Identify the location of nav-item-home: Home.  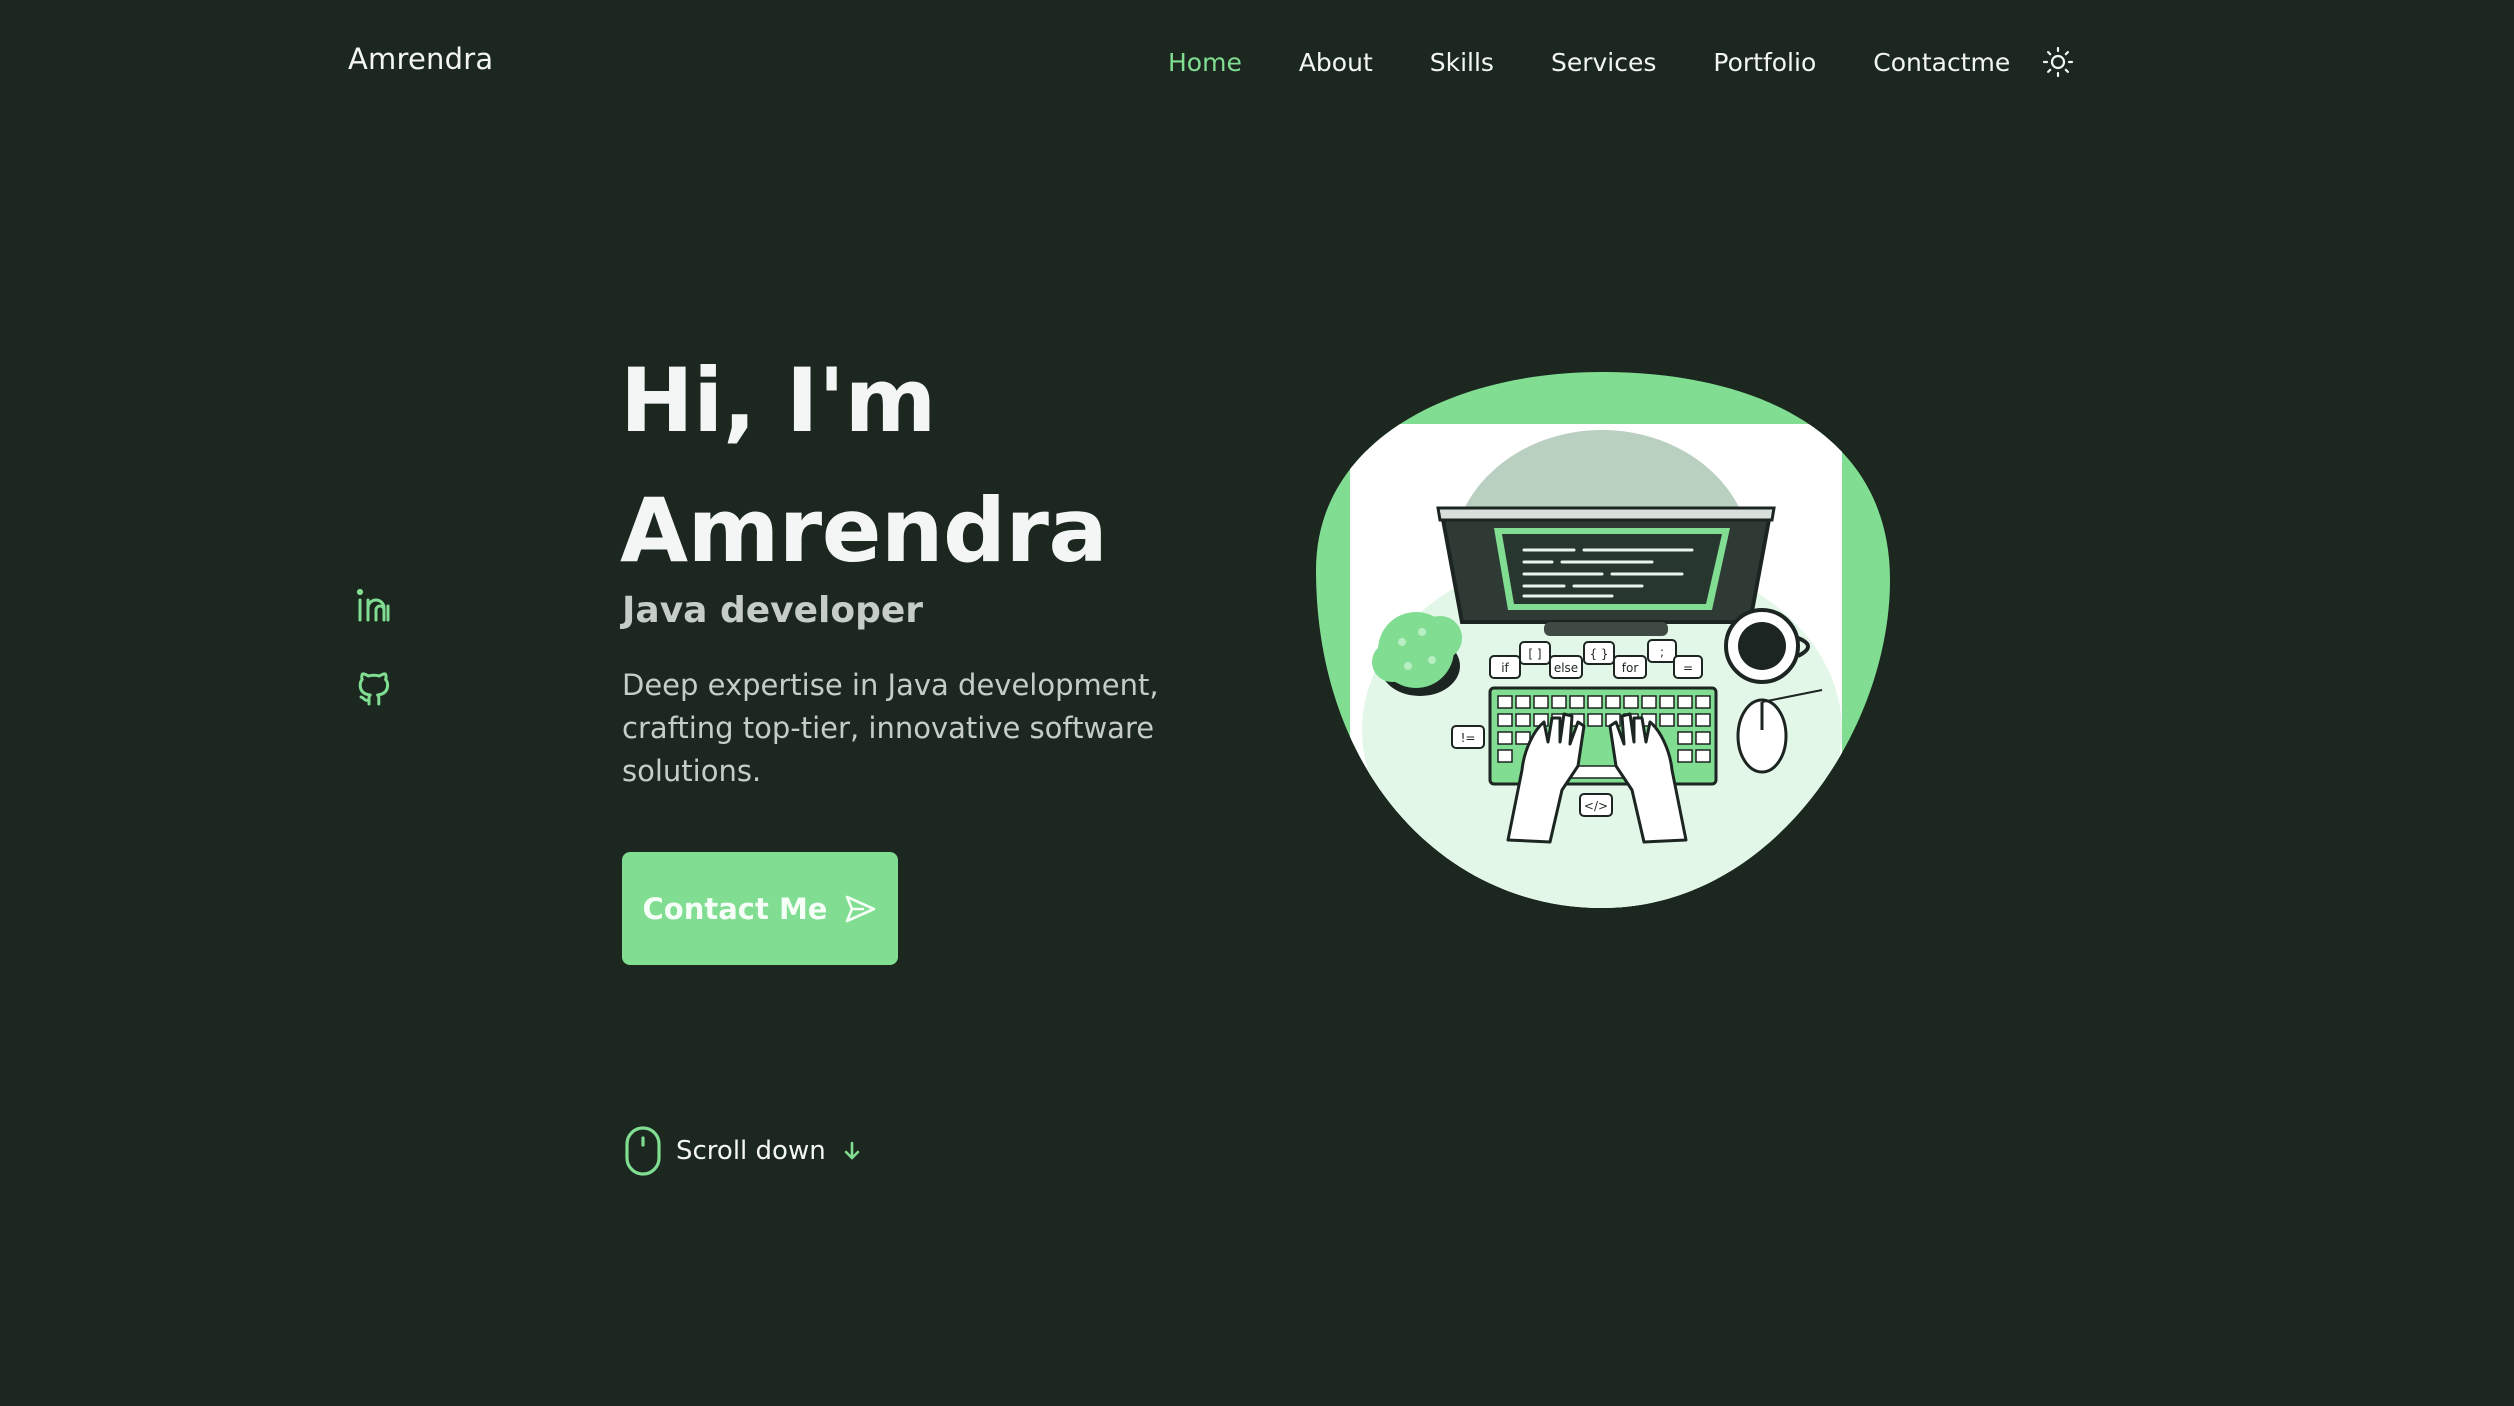
(1205, 62).